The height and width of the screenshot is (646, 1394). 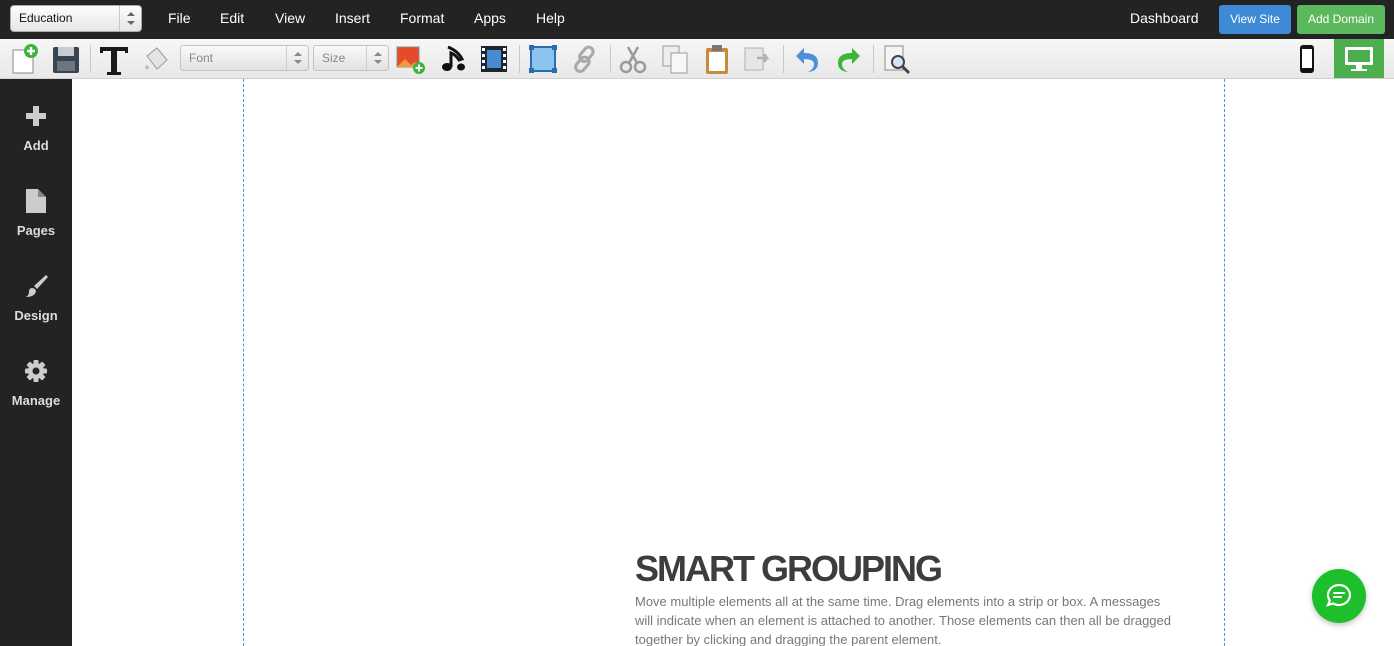 What do you see at coordinates (36, 400) in the screenshot?
I see `sidebar-item-label: Manage` at bounding box center [36, 400].